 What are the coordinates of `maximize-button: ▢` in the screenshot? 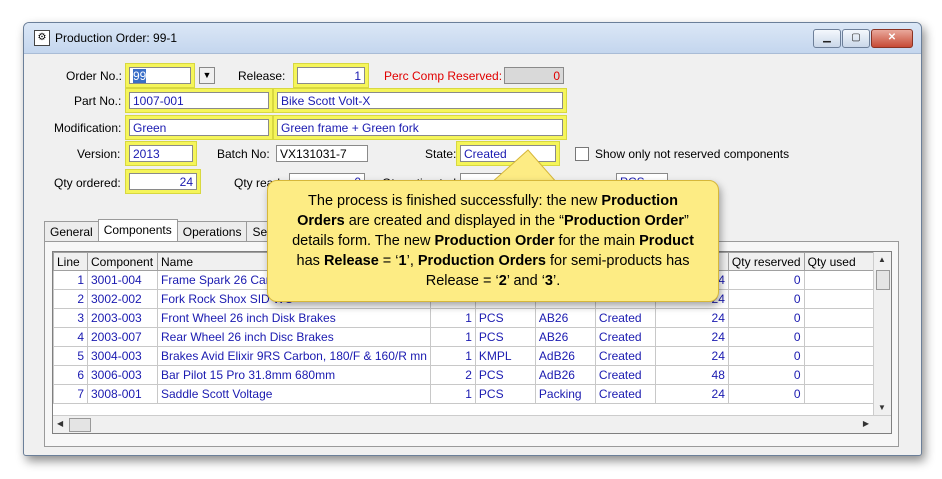 It's located at (856, 38).